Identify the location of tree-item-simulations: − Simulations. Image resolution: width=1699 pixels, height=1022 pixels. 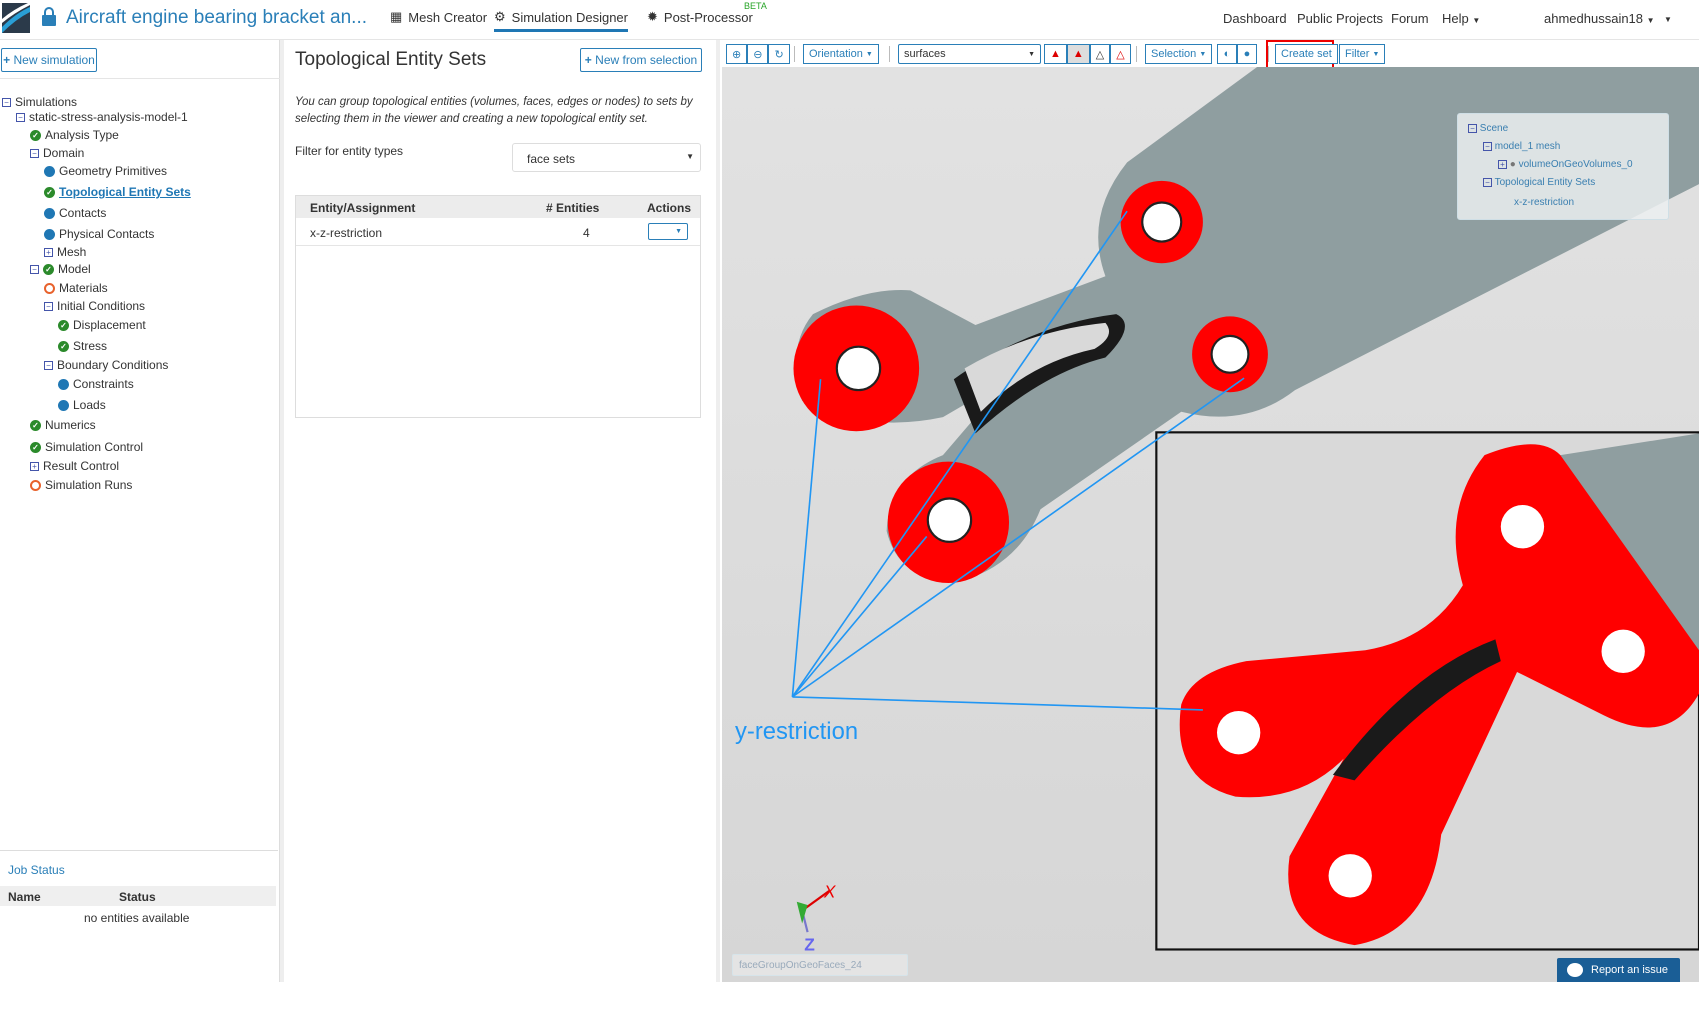
(39, 102).